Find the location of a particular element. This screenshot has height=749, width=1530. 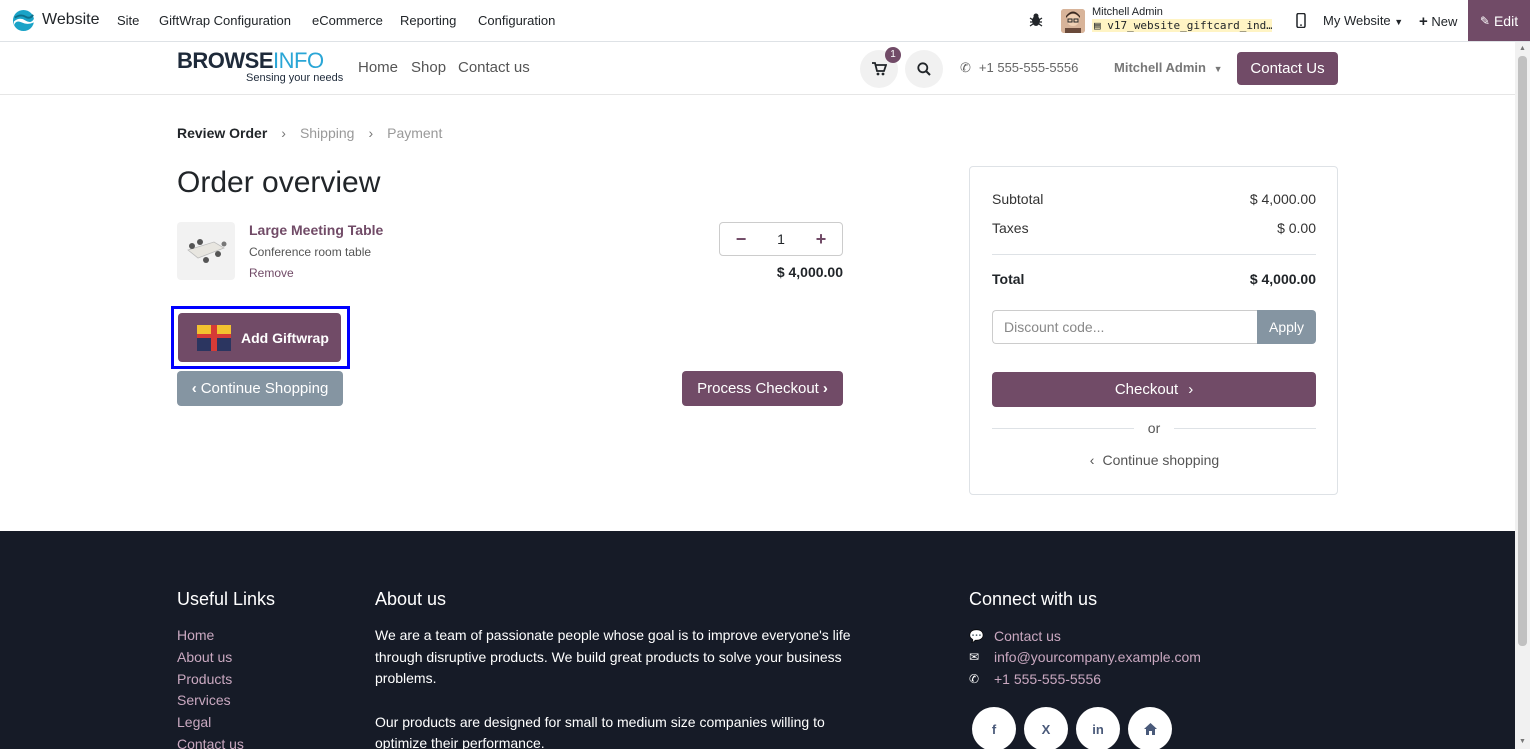

or-separator: or is located at coordinates (1154, 428).